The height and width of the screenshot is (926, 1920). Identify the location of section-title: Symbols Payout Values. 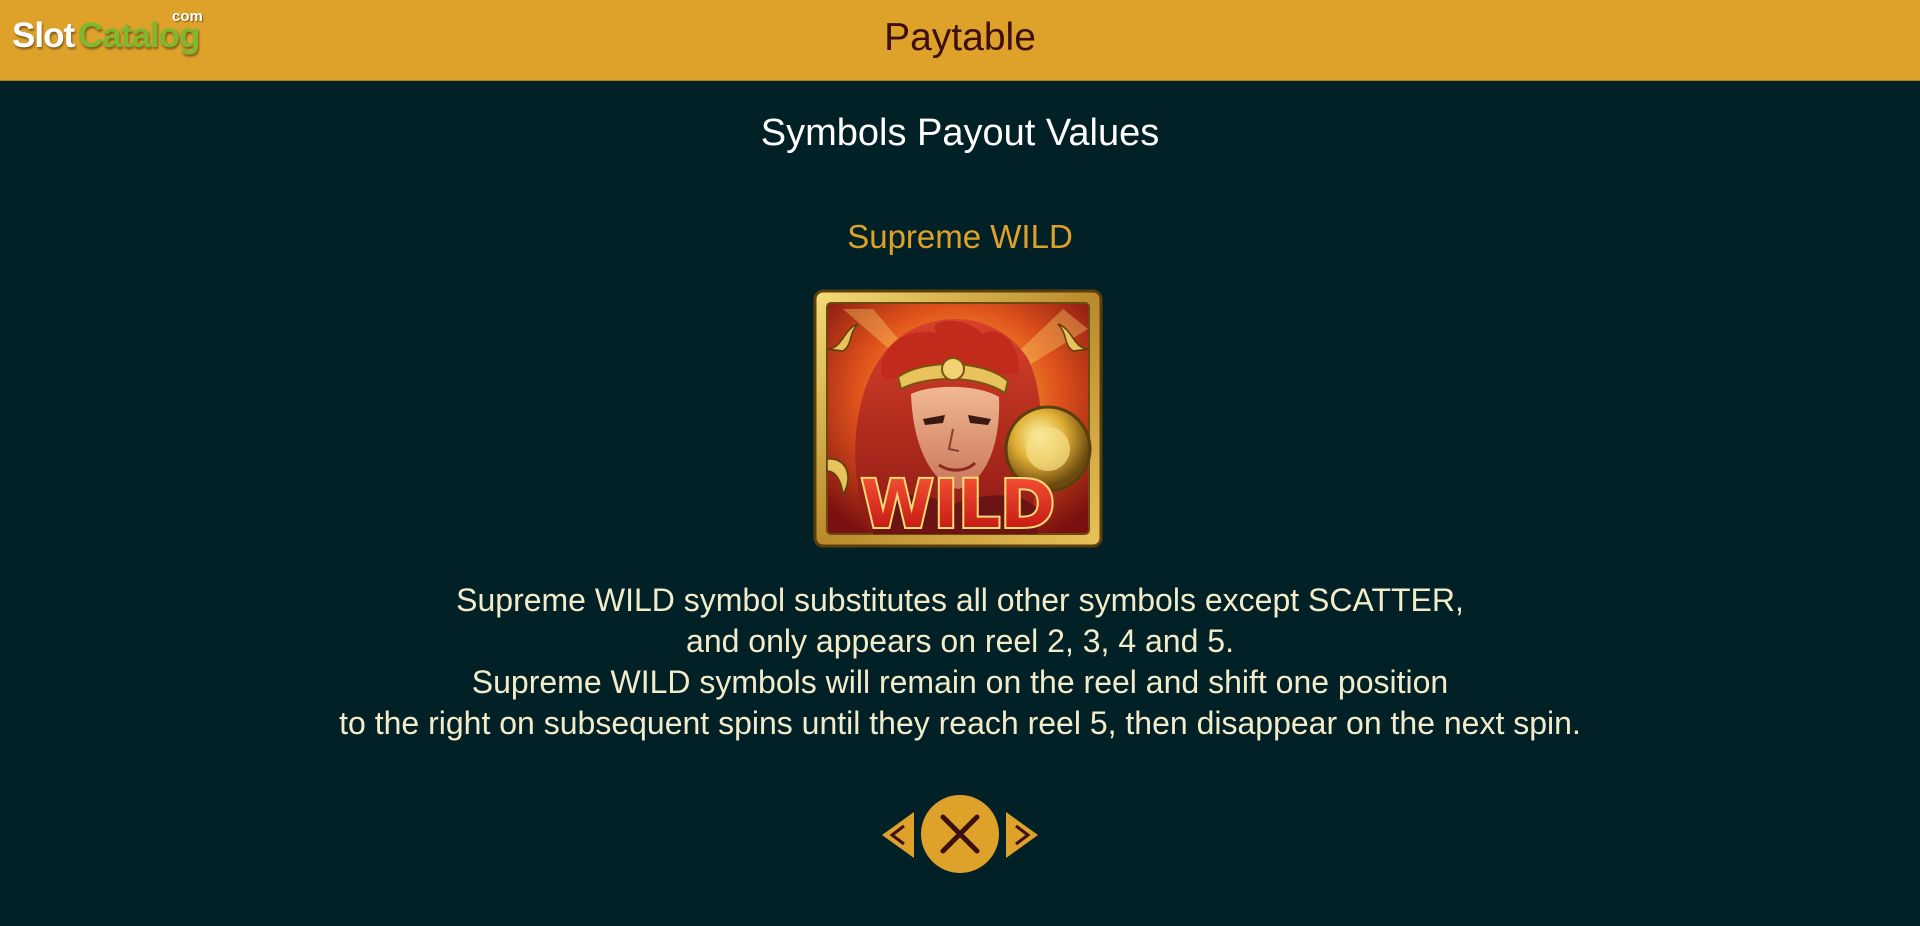
(960, 133).